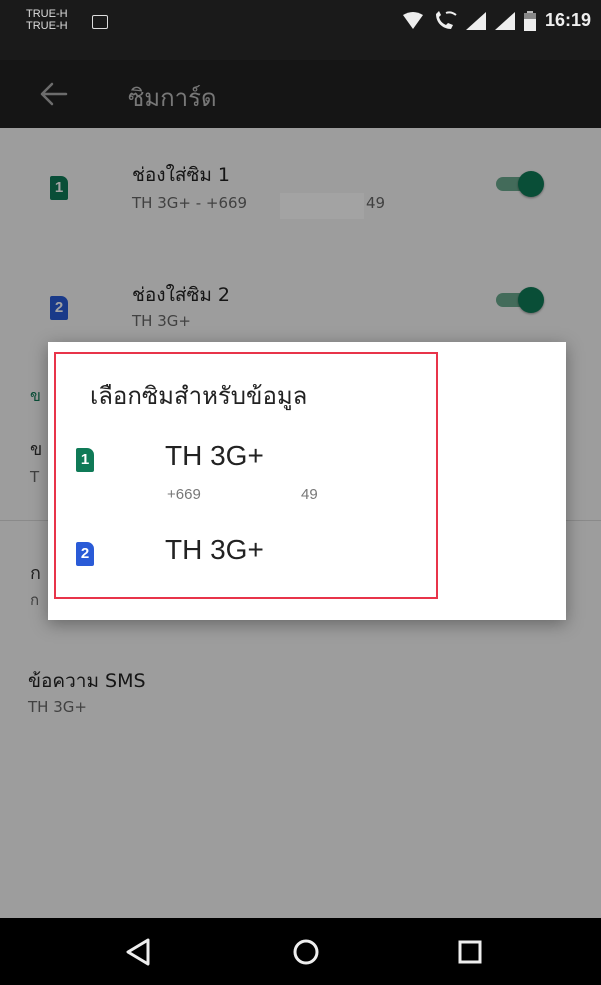  What do you see at coordinates (47, 14) in the screenshot?
I see `carrier-1-label: TRUE-H` at bounding box center [47, 14].